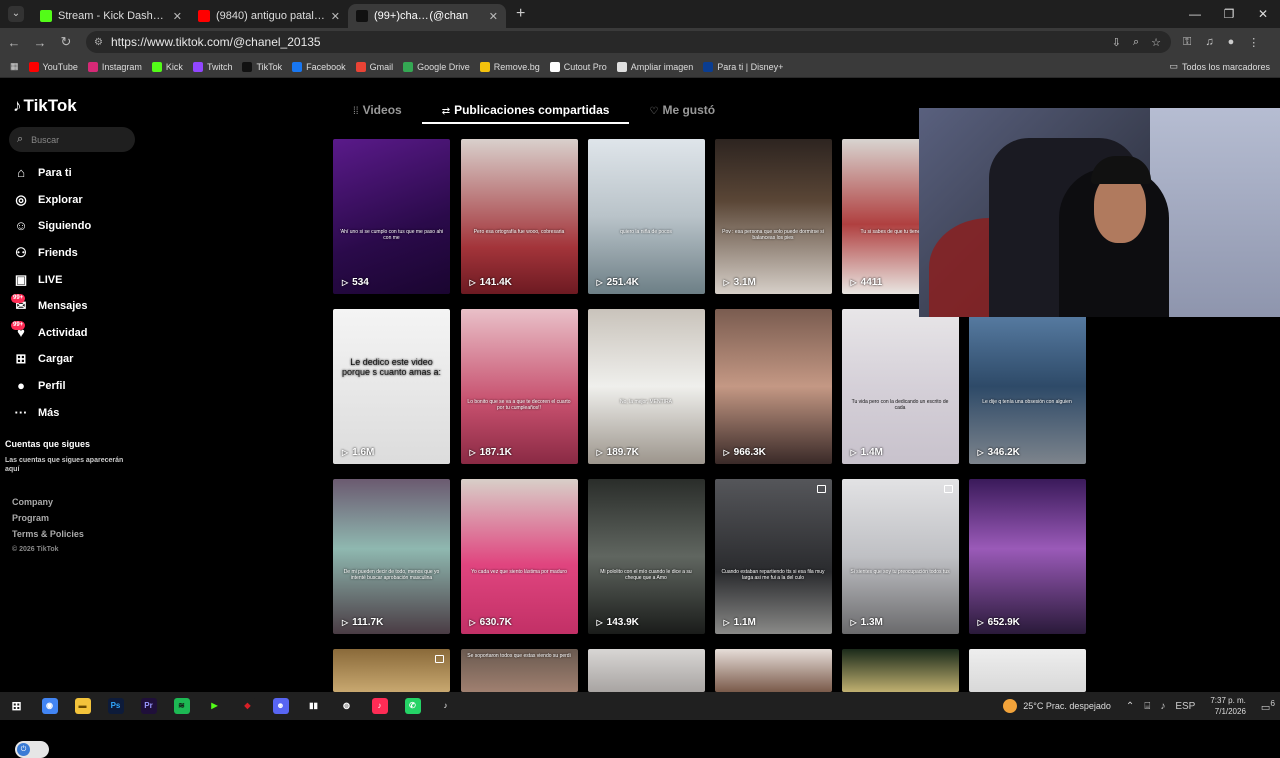 This screenshot has height=758, width=1280. Describe the element at coordinates (269, 16) in the screenshot. I see `browser-tab-2: (9840) antiguo patalla verde - Y ✕` at that location.